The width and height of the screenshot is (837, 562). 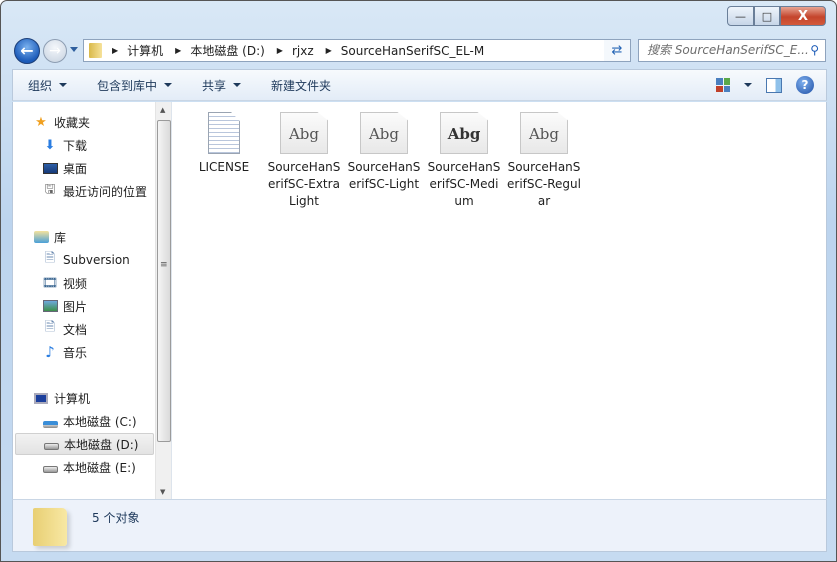 I want to click on share-menu: 共享, so click(x=221, y=85).